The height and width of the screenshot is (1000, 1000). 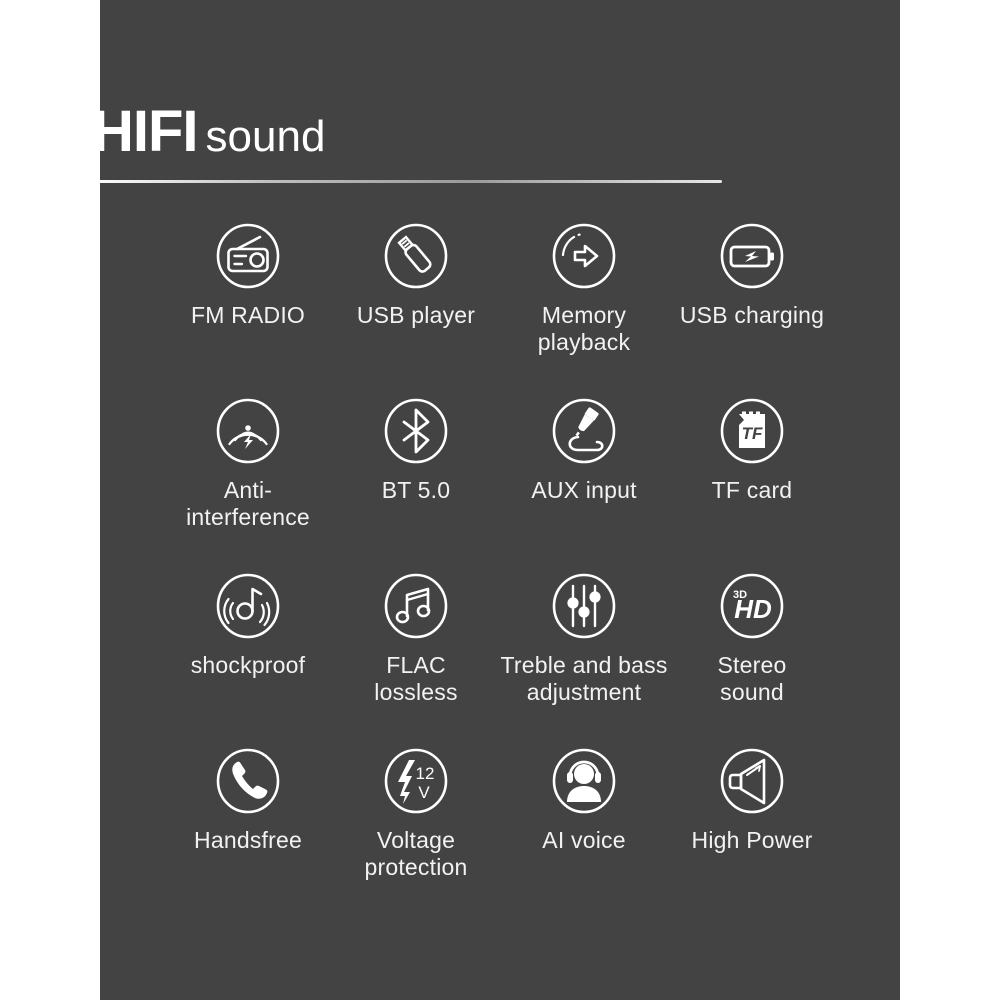 I want to click on feature-item-tf-card: TF TF card, so click(x=752, y=484).